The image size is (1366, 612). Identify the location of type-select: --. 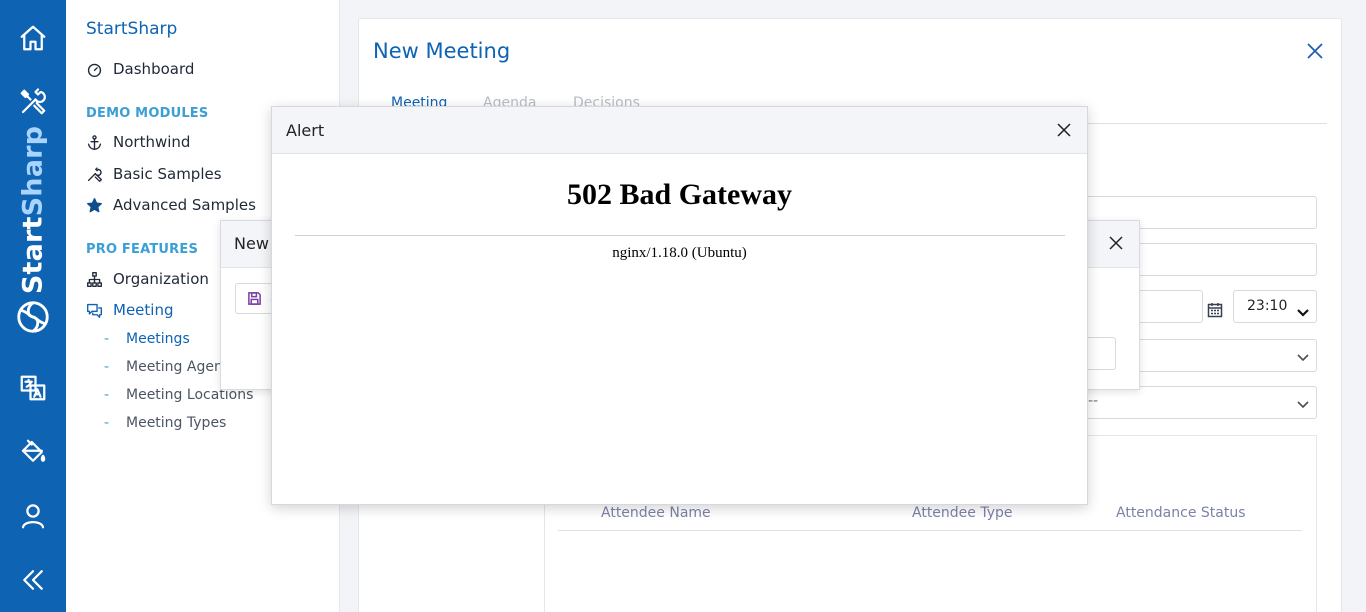
(1198, 402).